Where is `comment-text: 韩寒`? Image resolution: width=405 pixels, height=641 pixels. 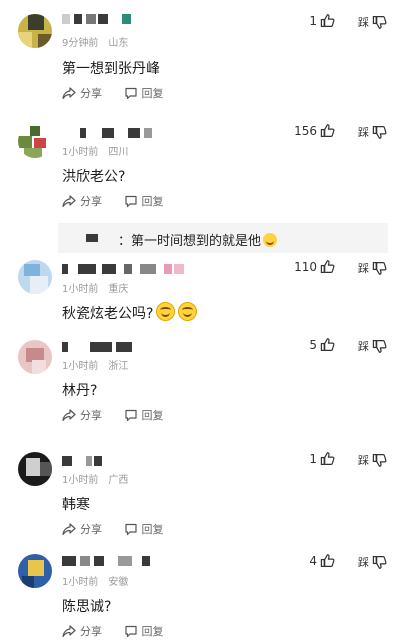
comment-text: 韩寒 is located at coordinates (76, 505).